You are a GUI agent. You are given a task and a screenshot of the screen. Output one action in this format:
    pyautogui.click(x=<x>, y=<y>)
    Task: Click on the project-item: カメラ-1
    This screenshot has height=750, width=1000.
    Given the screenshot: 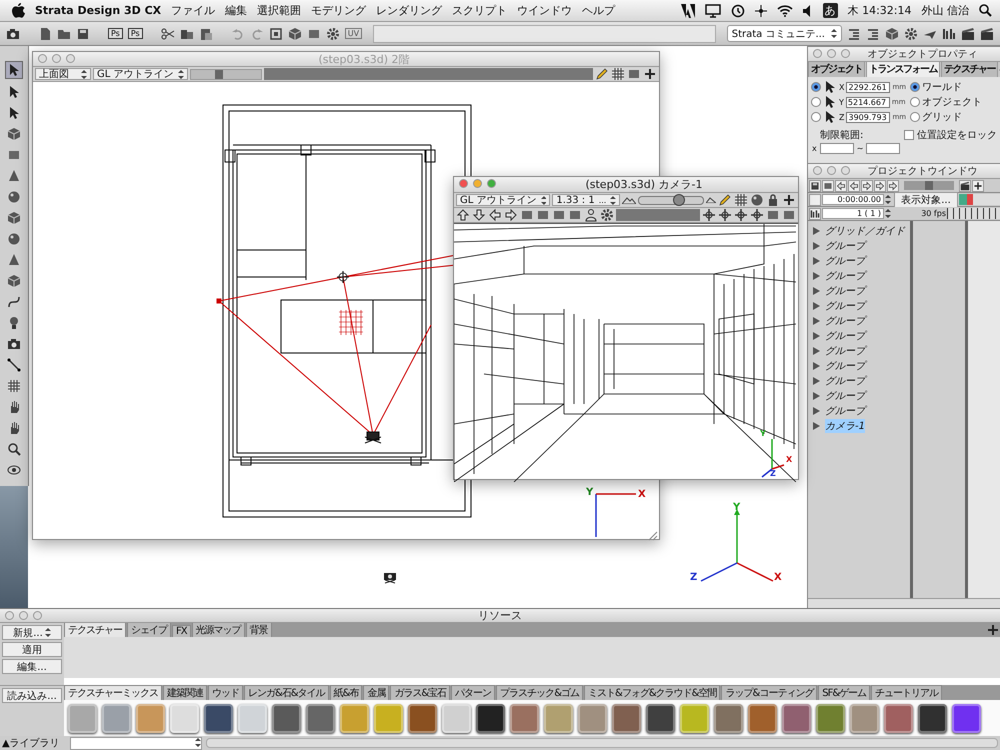 What is the action you would take?
    pyautogui.click(x=845, y=425)
    